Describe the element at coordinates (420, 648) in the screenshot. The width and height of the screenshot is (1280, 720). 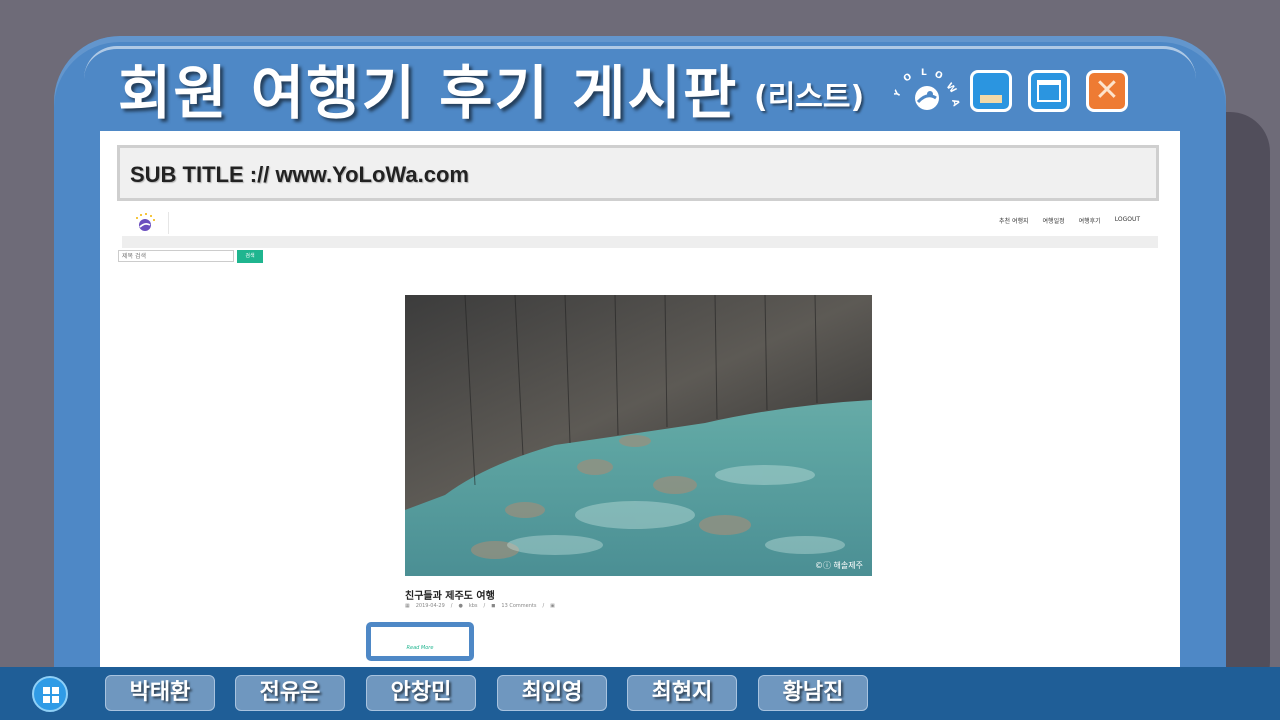
I see `read-more-link: Read More` at that location.